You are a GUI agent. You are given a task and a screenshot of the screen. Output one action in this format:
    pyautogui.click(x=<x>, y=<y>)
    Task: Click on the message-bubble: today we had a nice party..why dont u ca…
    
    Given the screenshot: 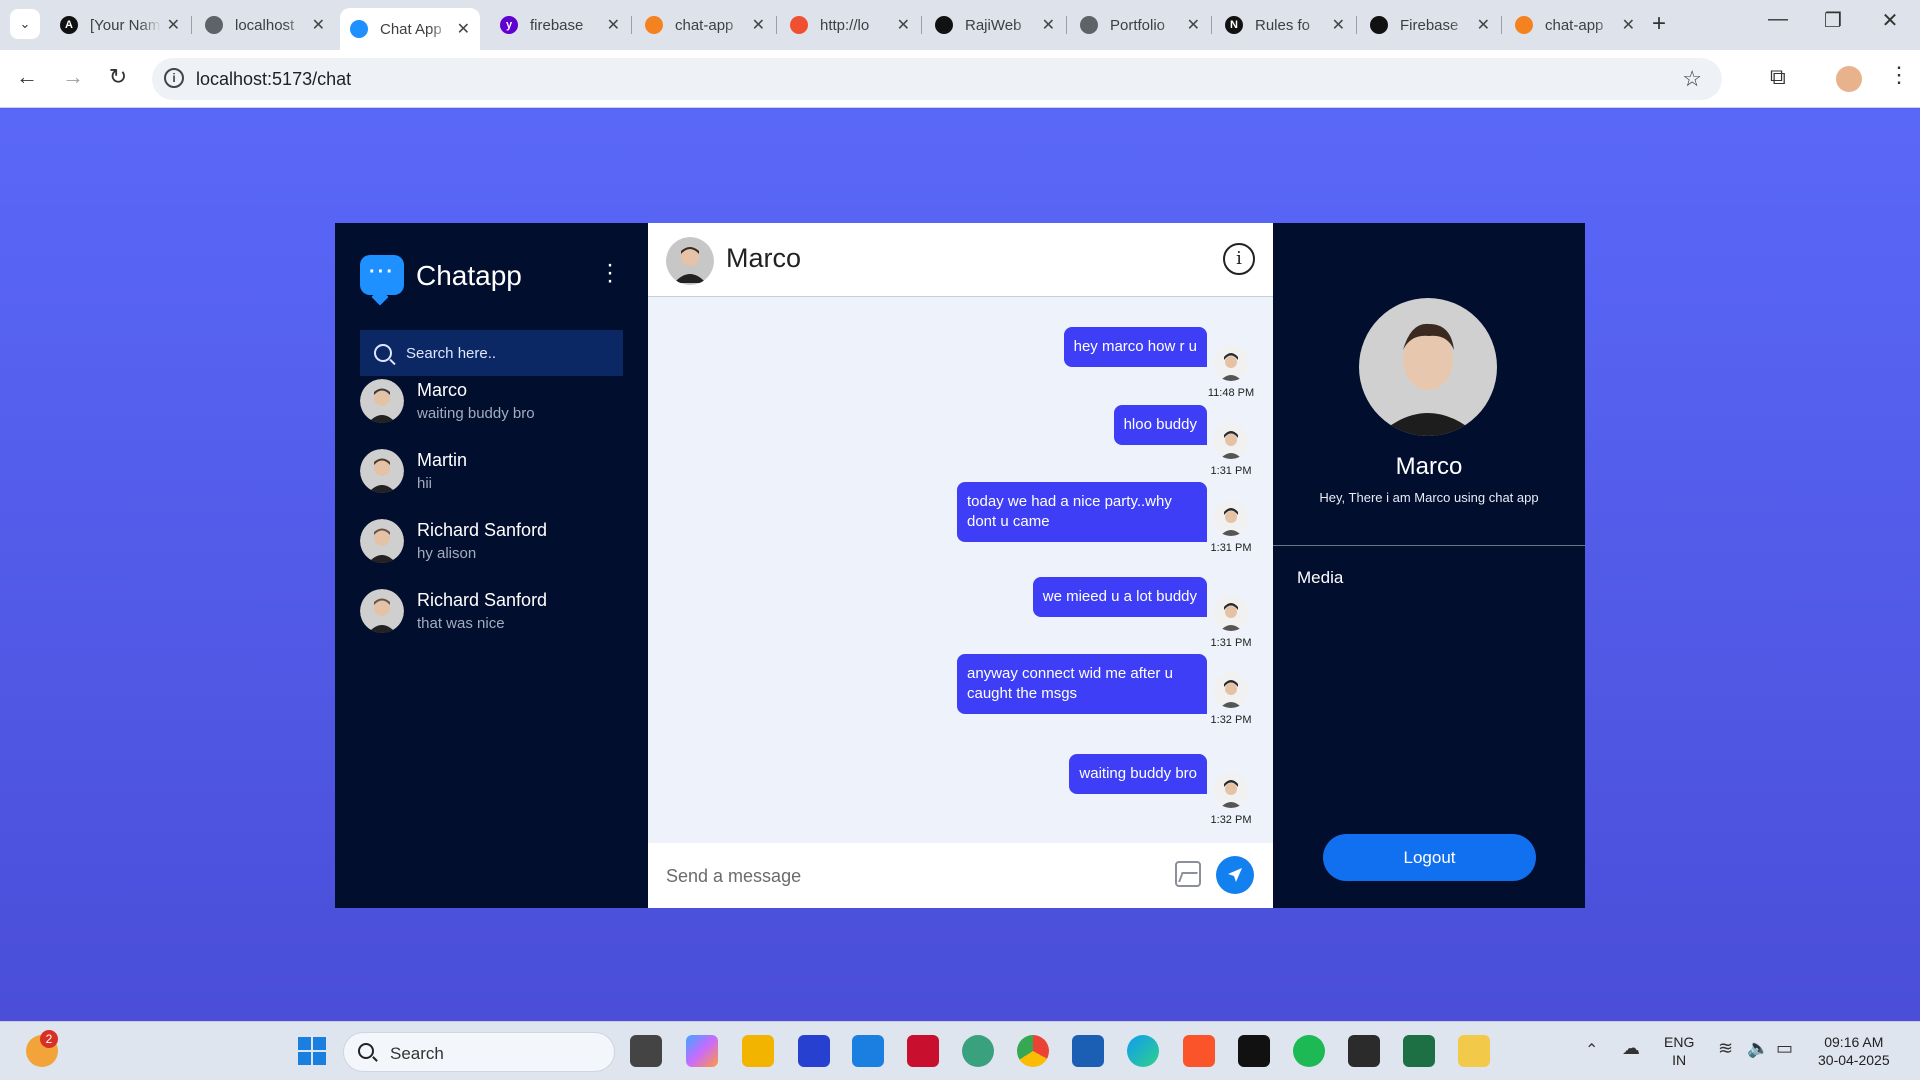 What is the action you would take?
    pyautogui.click(x=1082, y=512)
    